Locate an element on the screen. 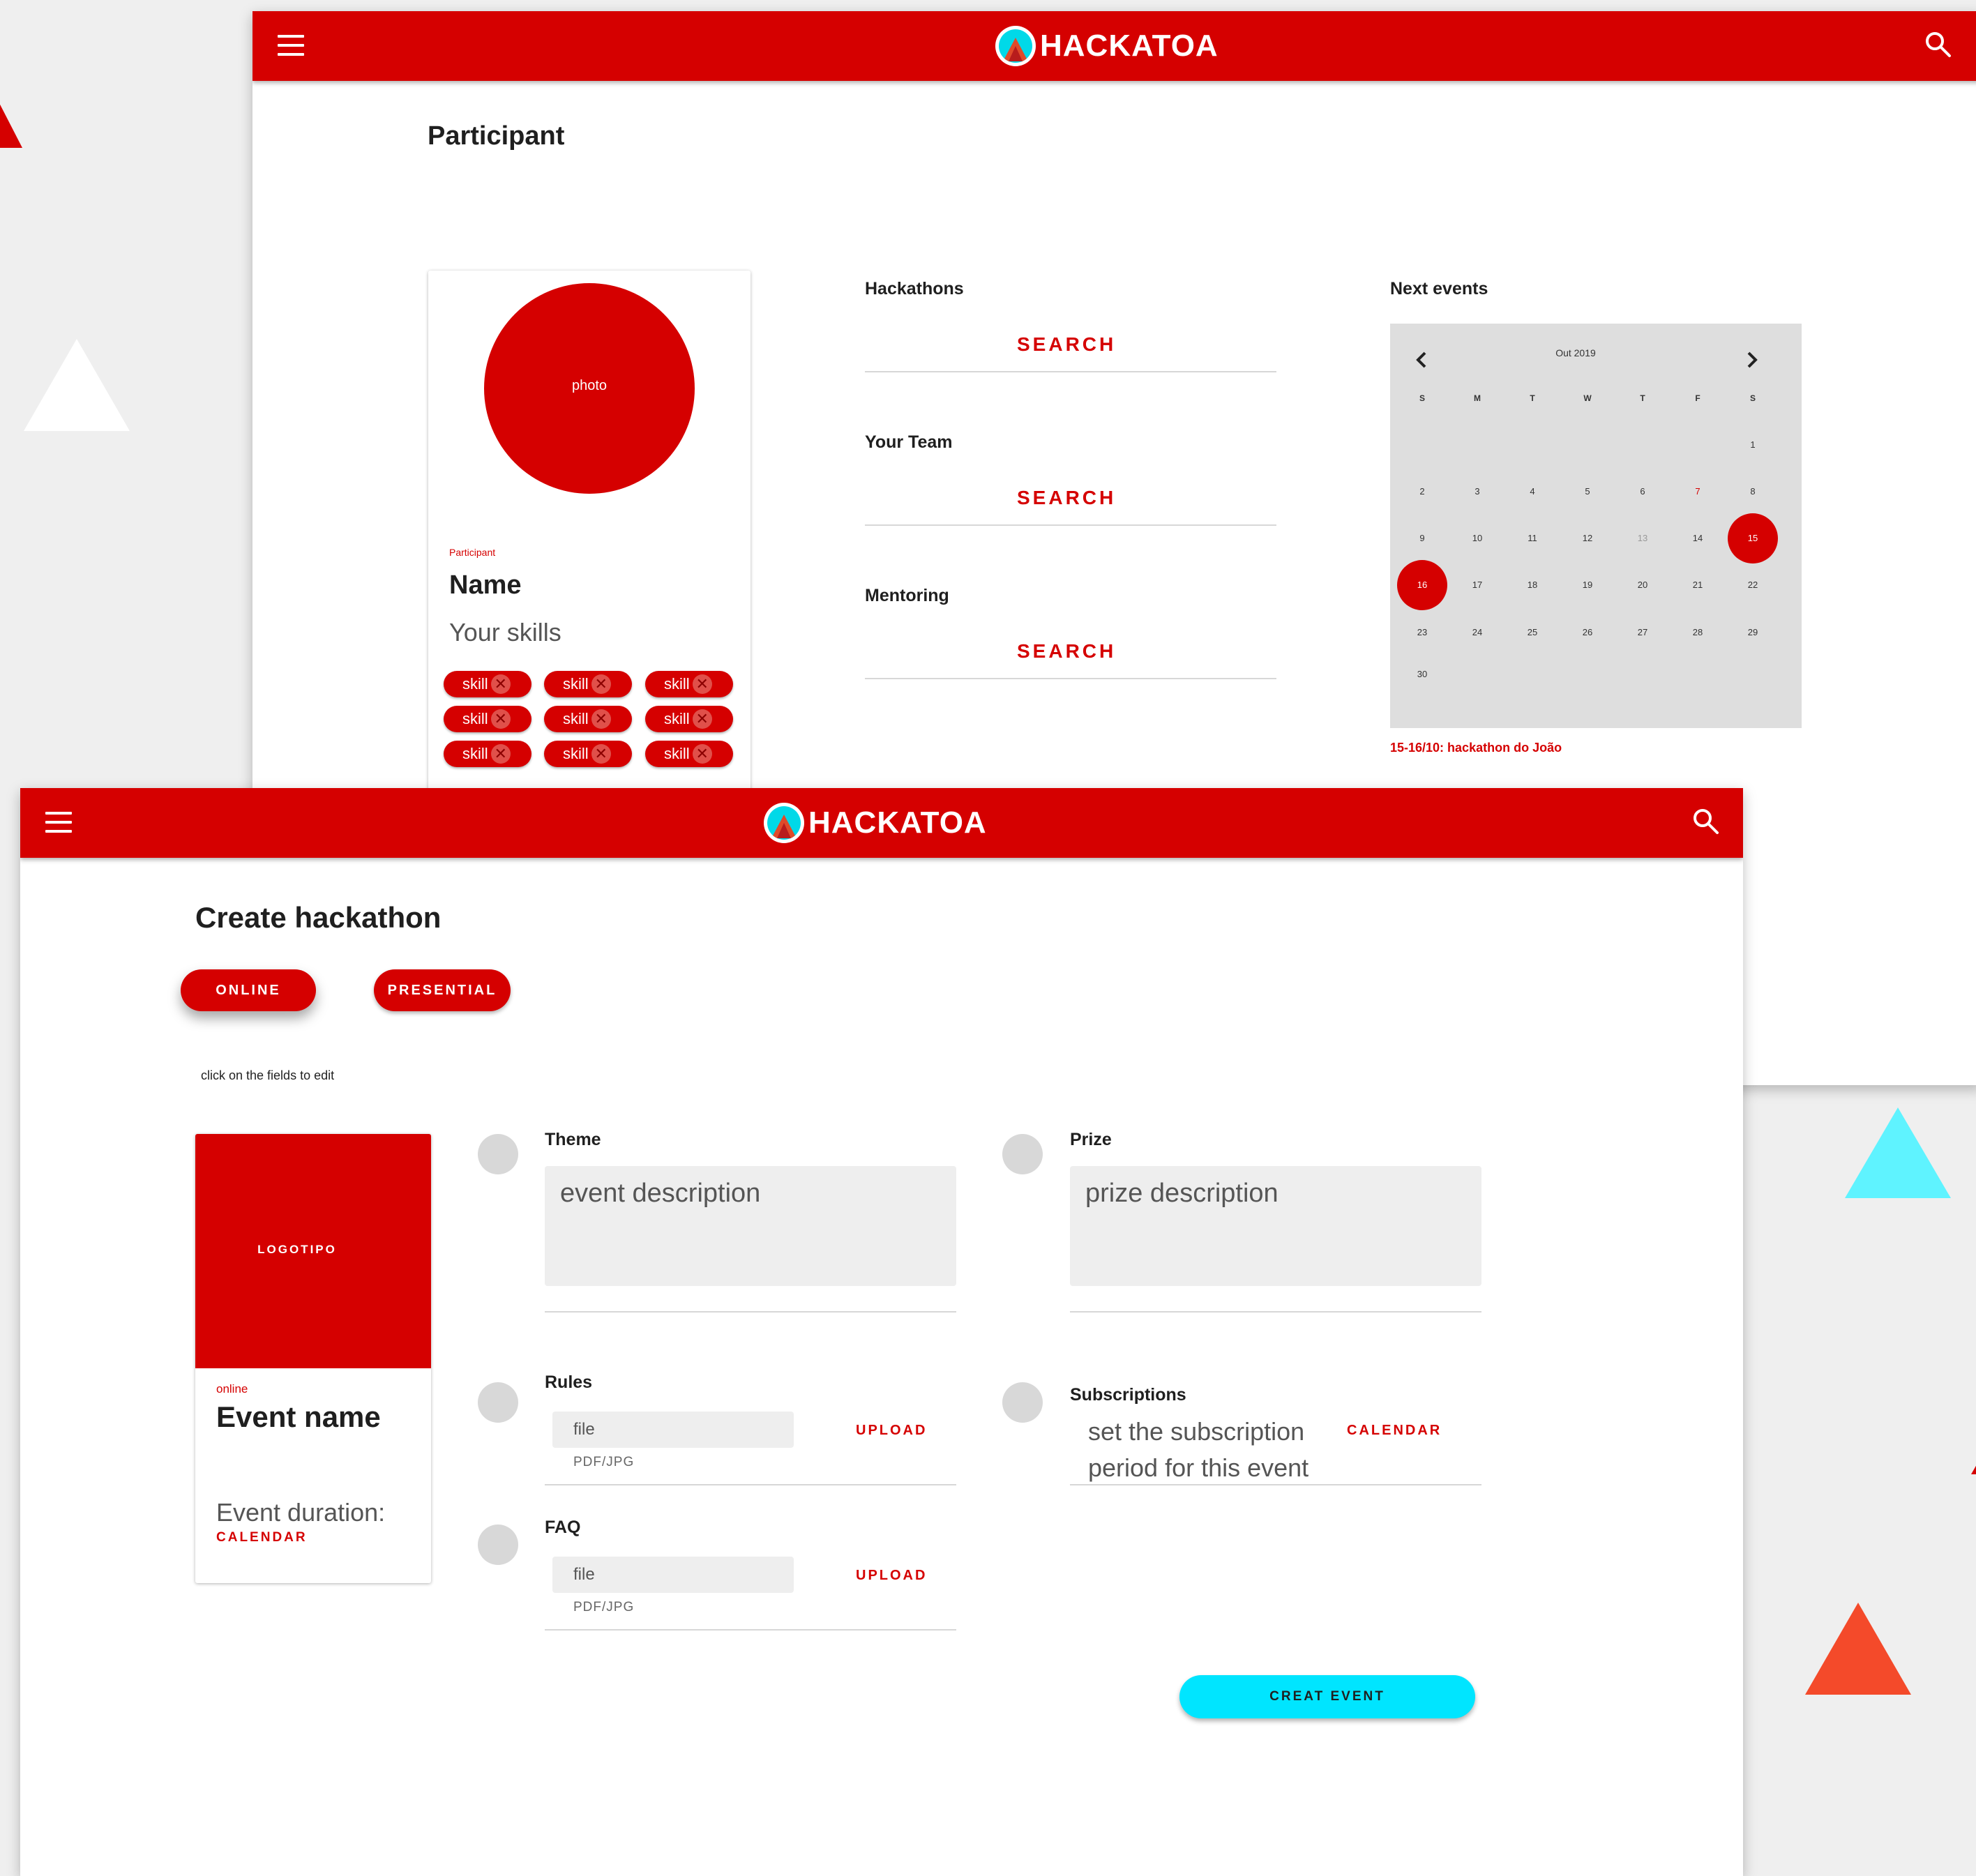  calendar-day: 21 is located at coordinates (1698, 585).